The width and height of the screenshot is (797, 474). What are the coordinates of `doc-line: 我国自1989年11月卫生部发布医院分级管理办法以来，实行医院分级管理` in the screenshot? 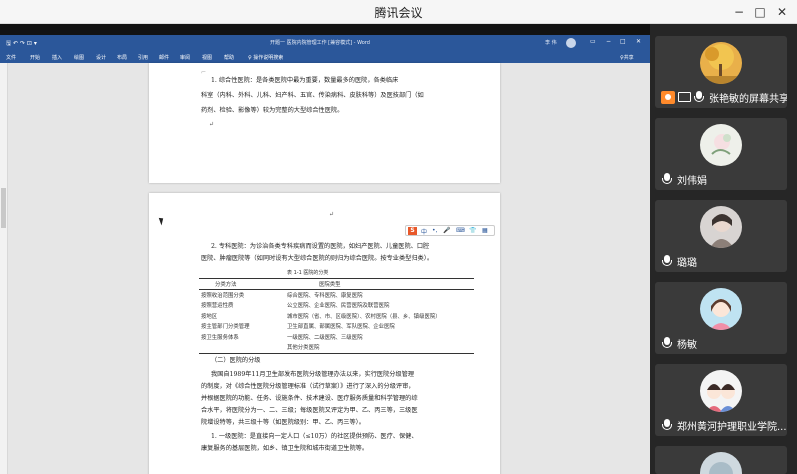 It's located at (313, 374).